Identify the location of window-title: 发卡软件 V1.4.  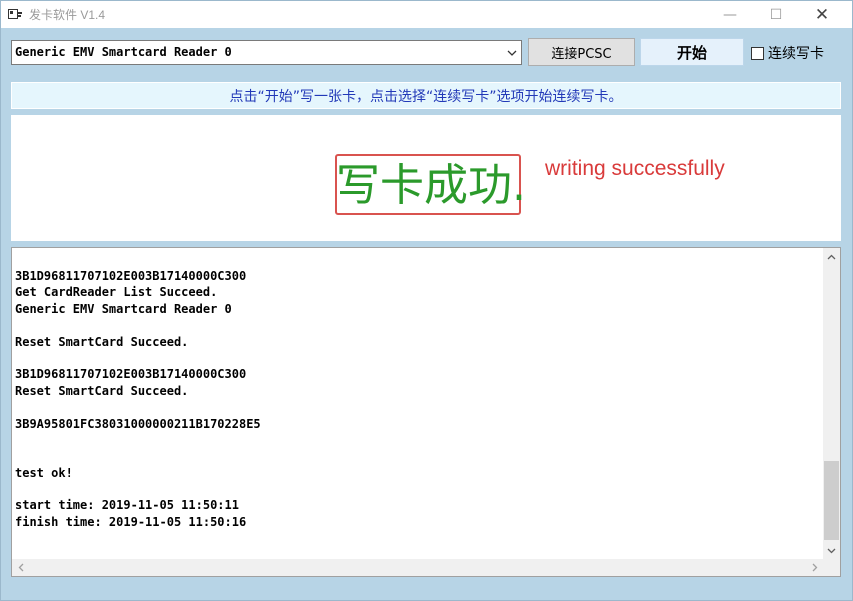
(67, 15).